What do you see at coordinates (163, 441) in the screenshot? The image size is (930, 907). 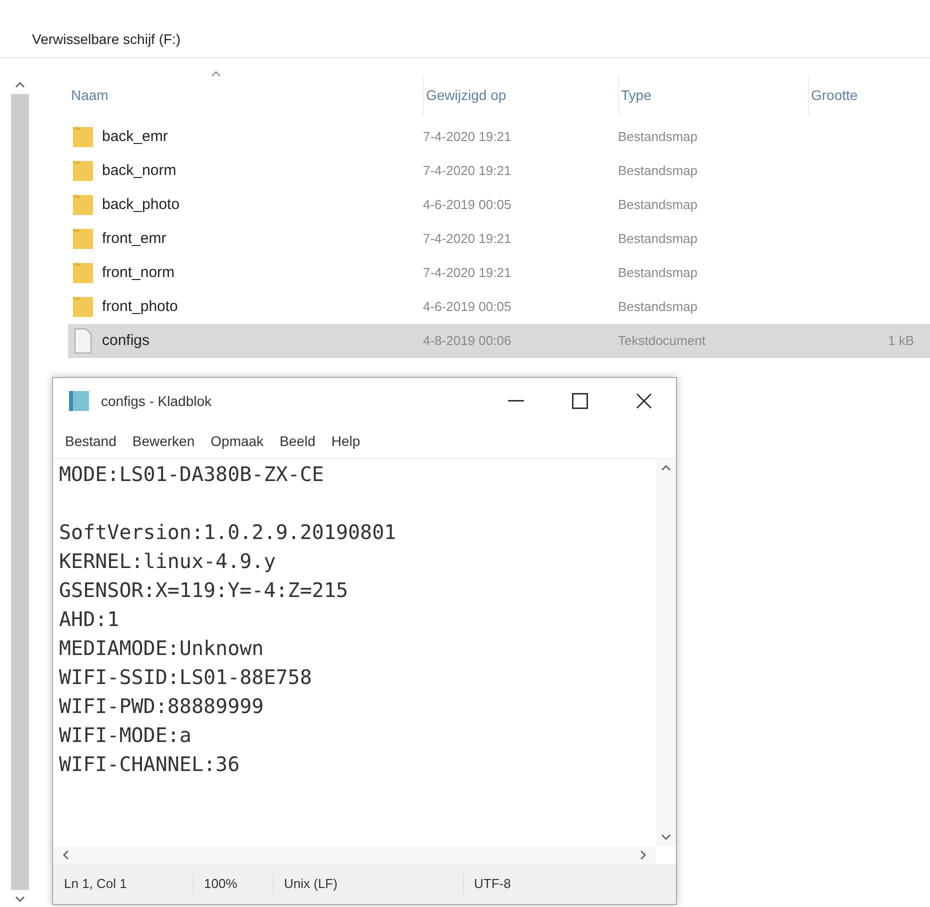 I see `menu-item: Bewerken` at bounding box center [163, 441].